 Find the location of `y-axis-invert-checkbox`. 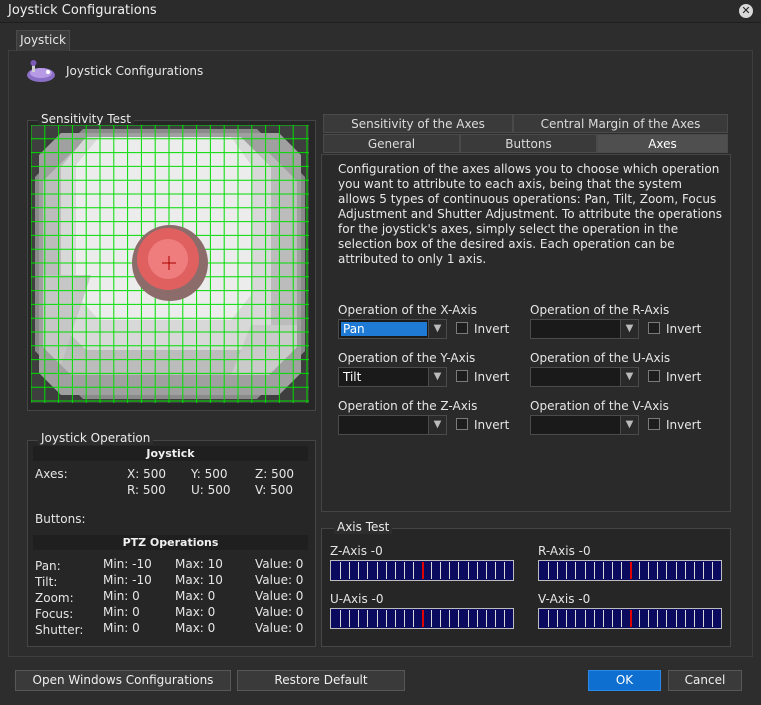

y-axis-invert-checkbox is located at coordinates (462, 376).